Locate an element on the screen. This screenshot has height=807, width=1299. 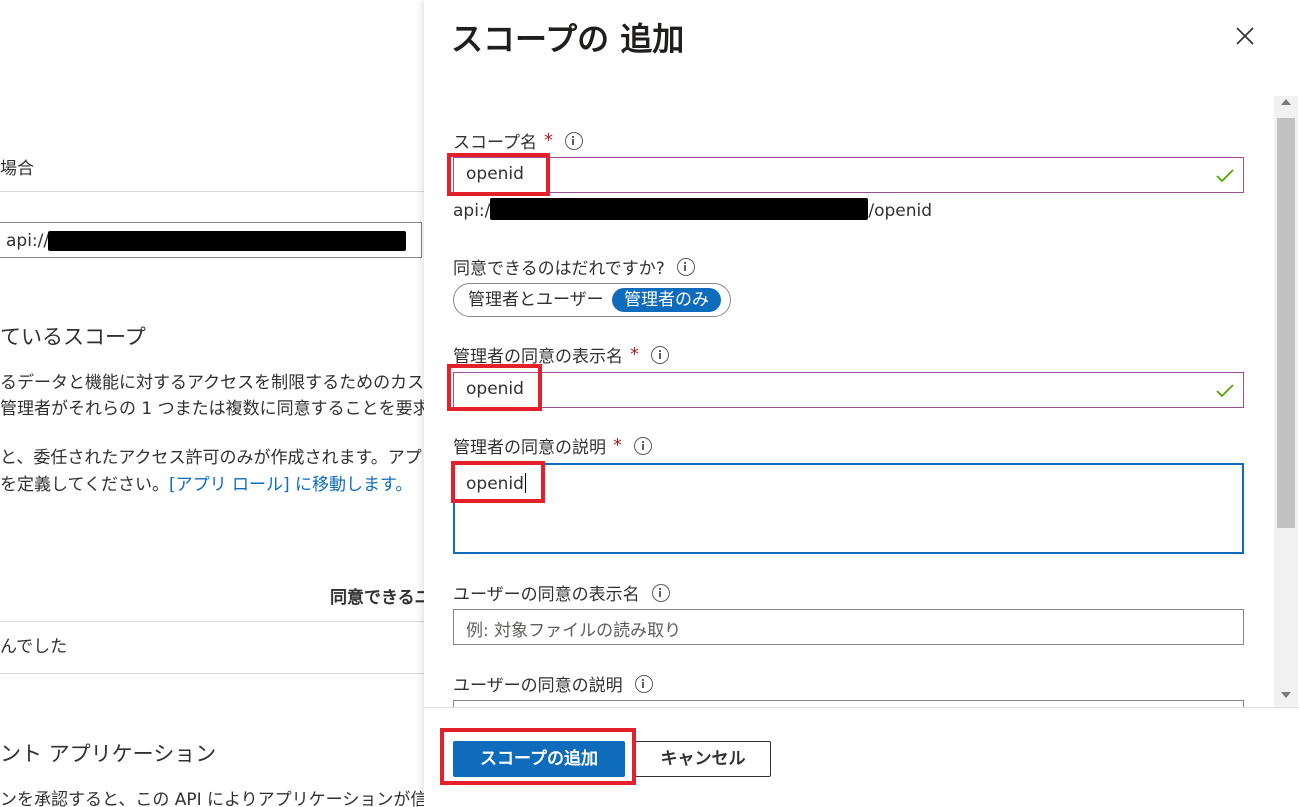
user-description-label: ユーザーの同意の説明 is located at coordinates (553, 683).